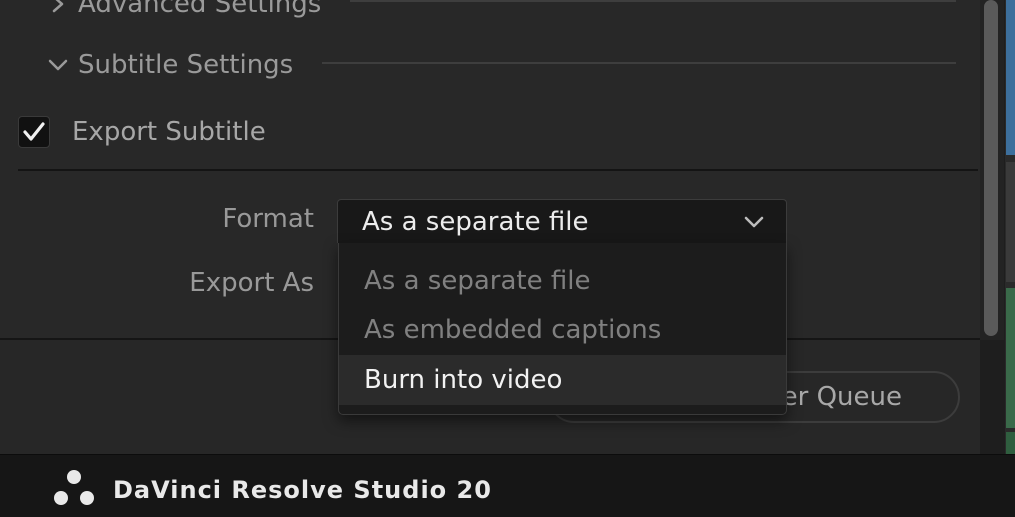 Image resolution: width=1015 pixels, height=517 pixels. Describe the element at coordinates (251, 283) in the screenshot. I see `export-as-label: Export As` at that location.